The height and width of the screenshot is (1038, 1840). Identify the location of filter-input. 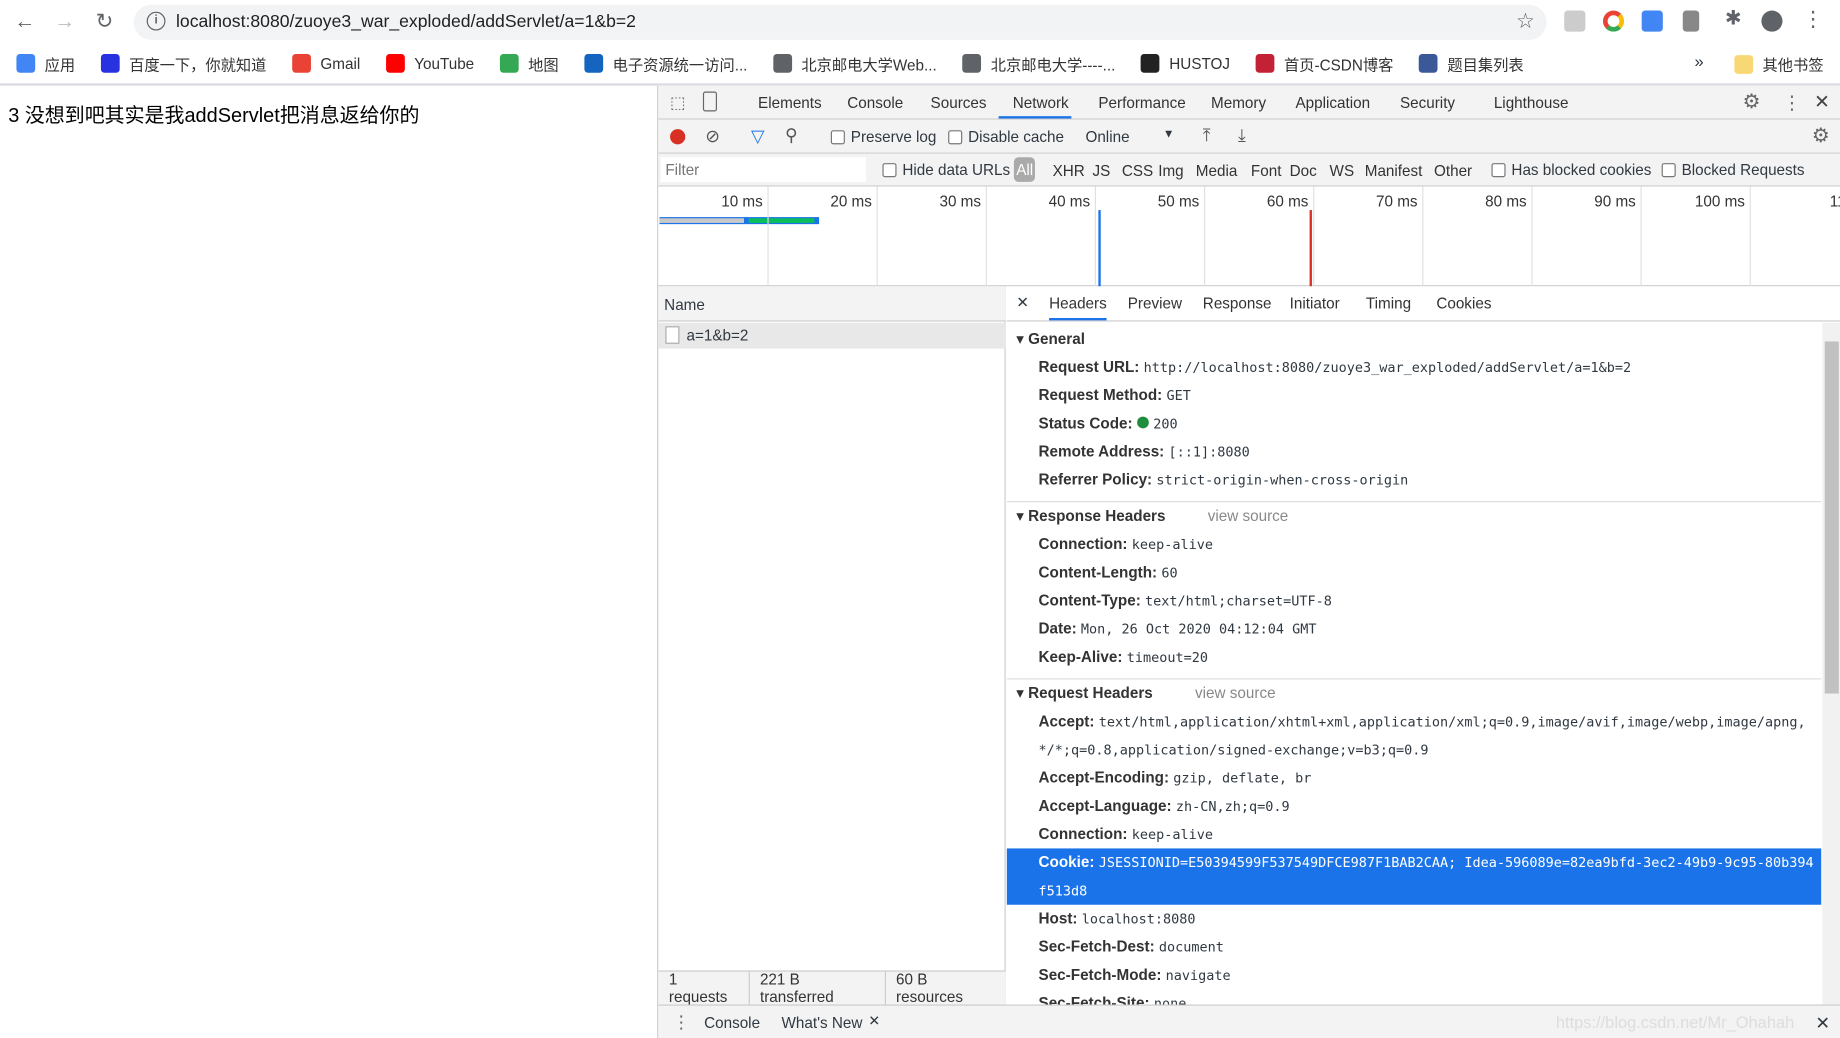
(763, 169).